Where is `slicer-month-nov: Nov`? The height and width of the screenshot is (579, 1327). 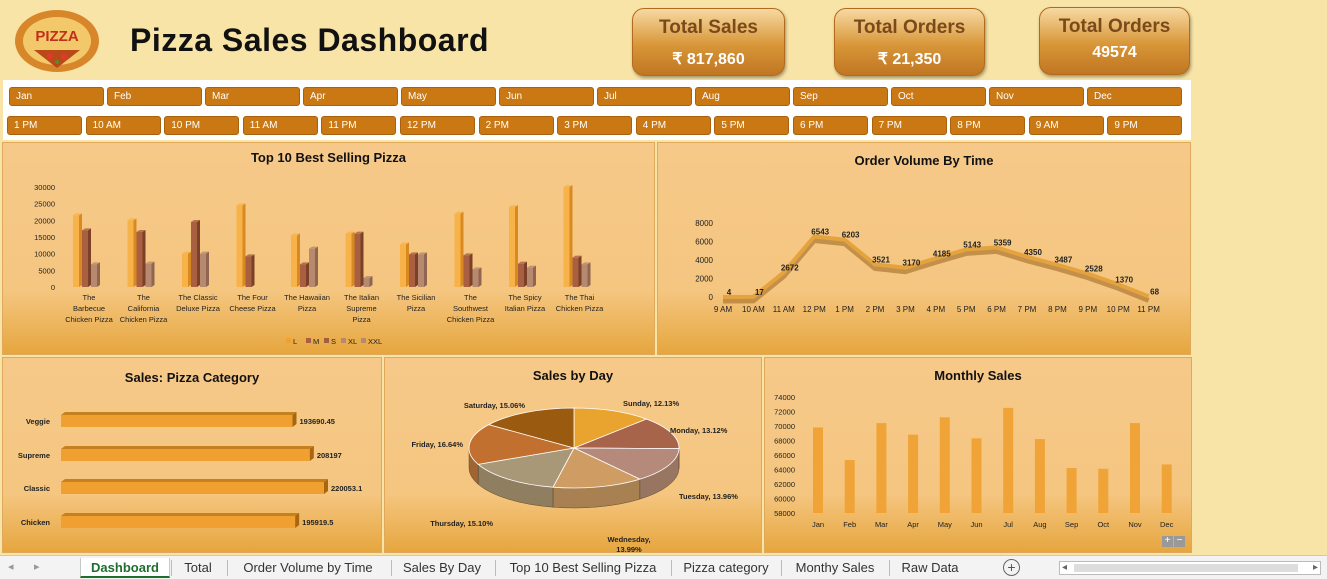
slicer-month-nov: Nov is located at coordinates (1036, 96).